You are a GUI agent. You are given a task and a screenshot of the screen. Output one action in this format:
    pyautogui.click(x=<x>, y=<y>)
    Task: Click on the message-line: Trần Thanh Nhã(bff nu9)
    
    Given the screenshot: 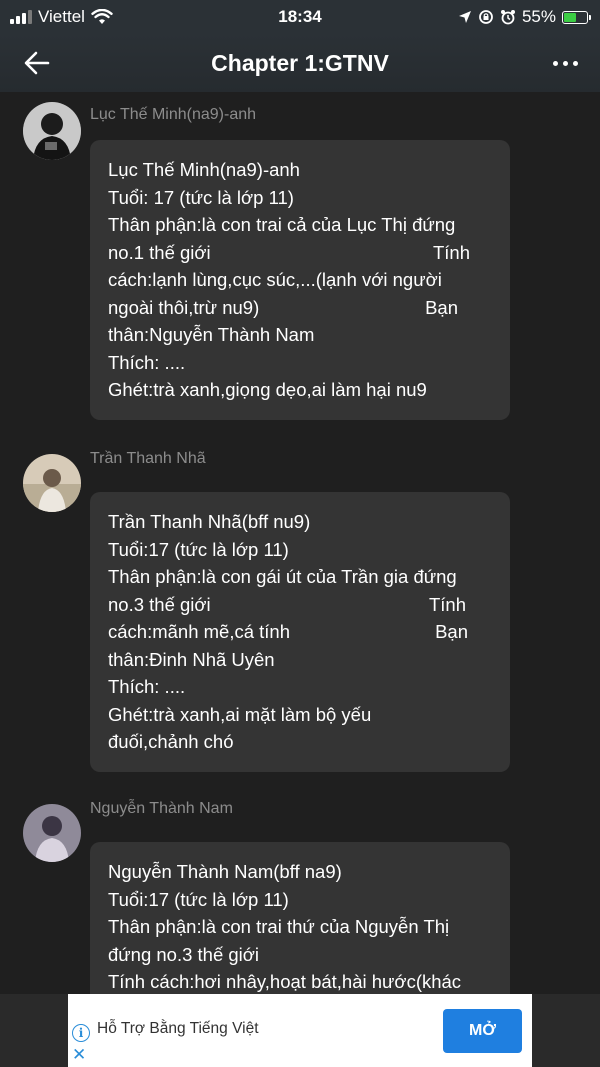 What is the action you would take?
    pyautogui.click(x=209, y=521)
    